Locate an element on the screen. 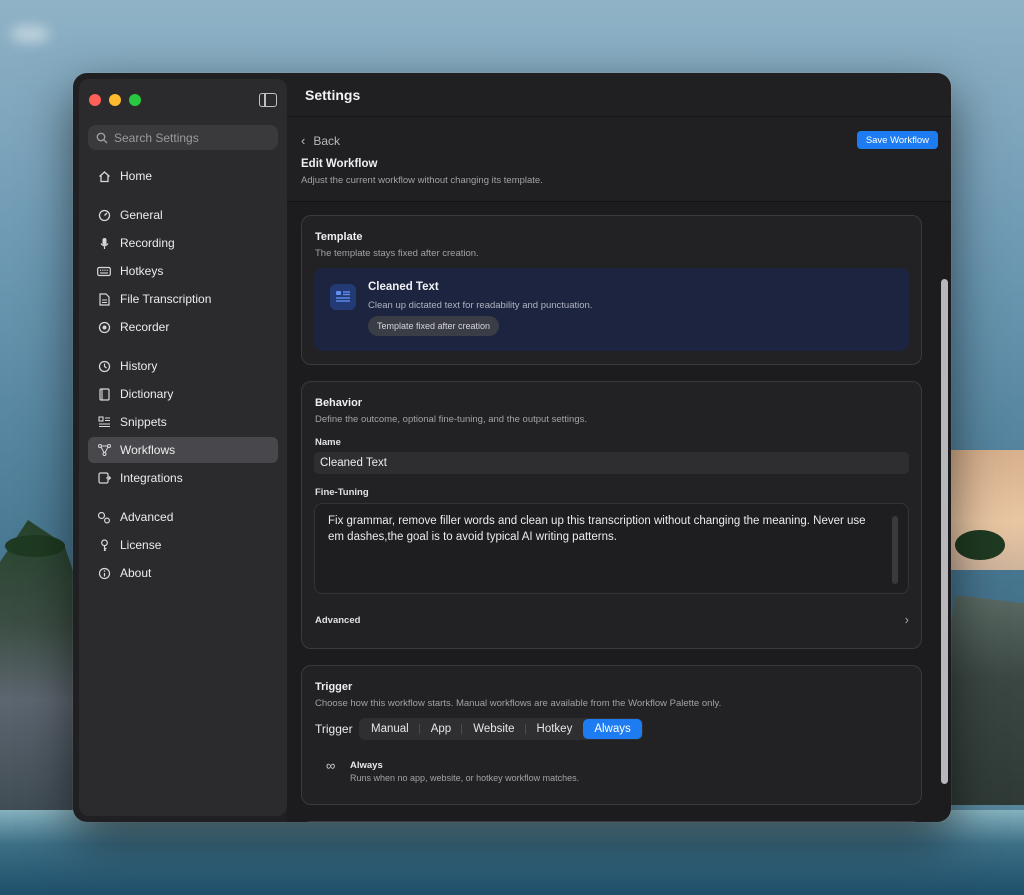 This screenshot has height=895, width=1024. template-name: Cleaned Text is located at coordinates (403, 287).